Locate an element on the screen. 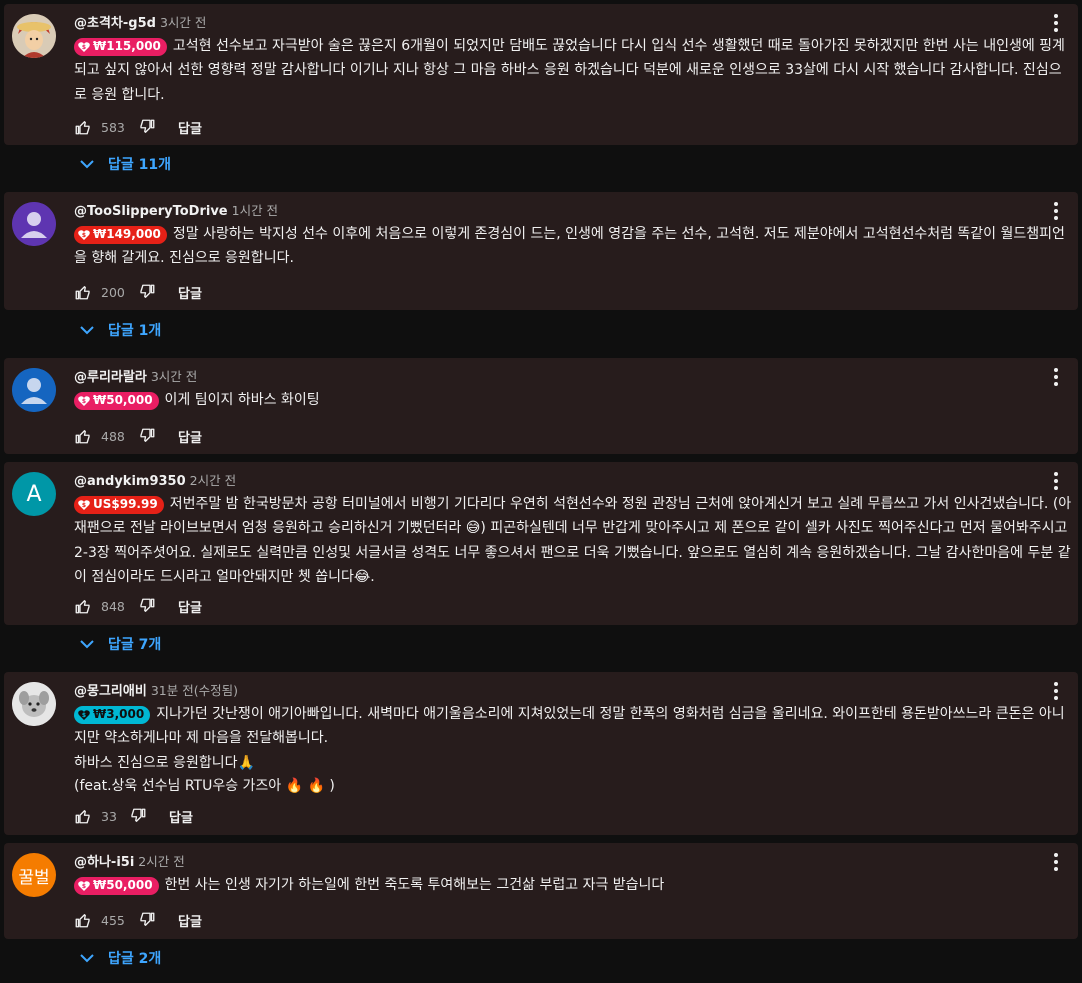 This screenshot has width=1082, height=983. comment-actions: 200 답글 is located at coordinates (138, 292).